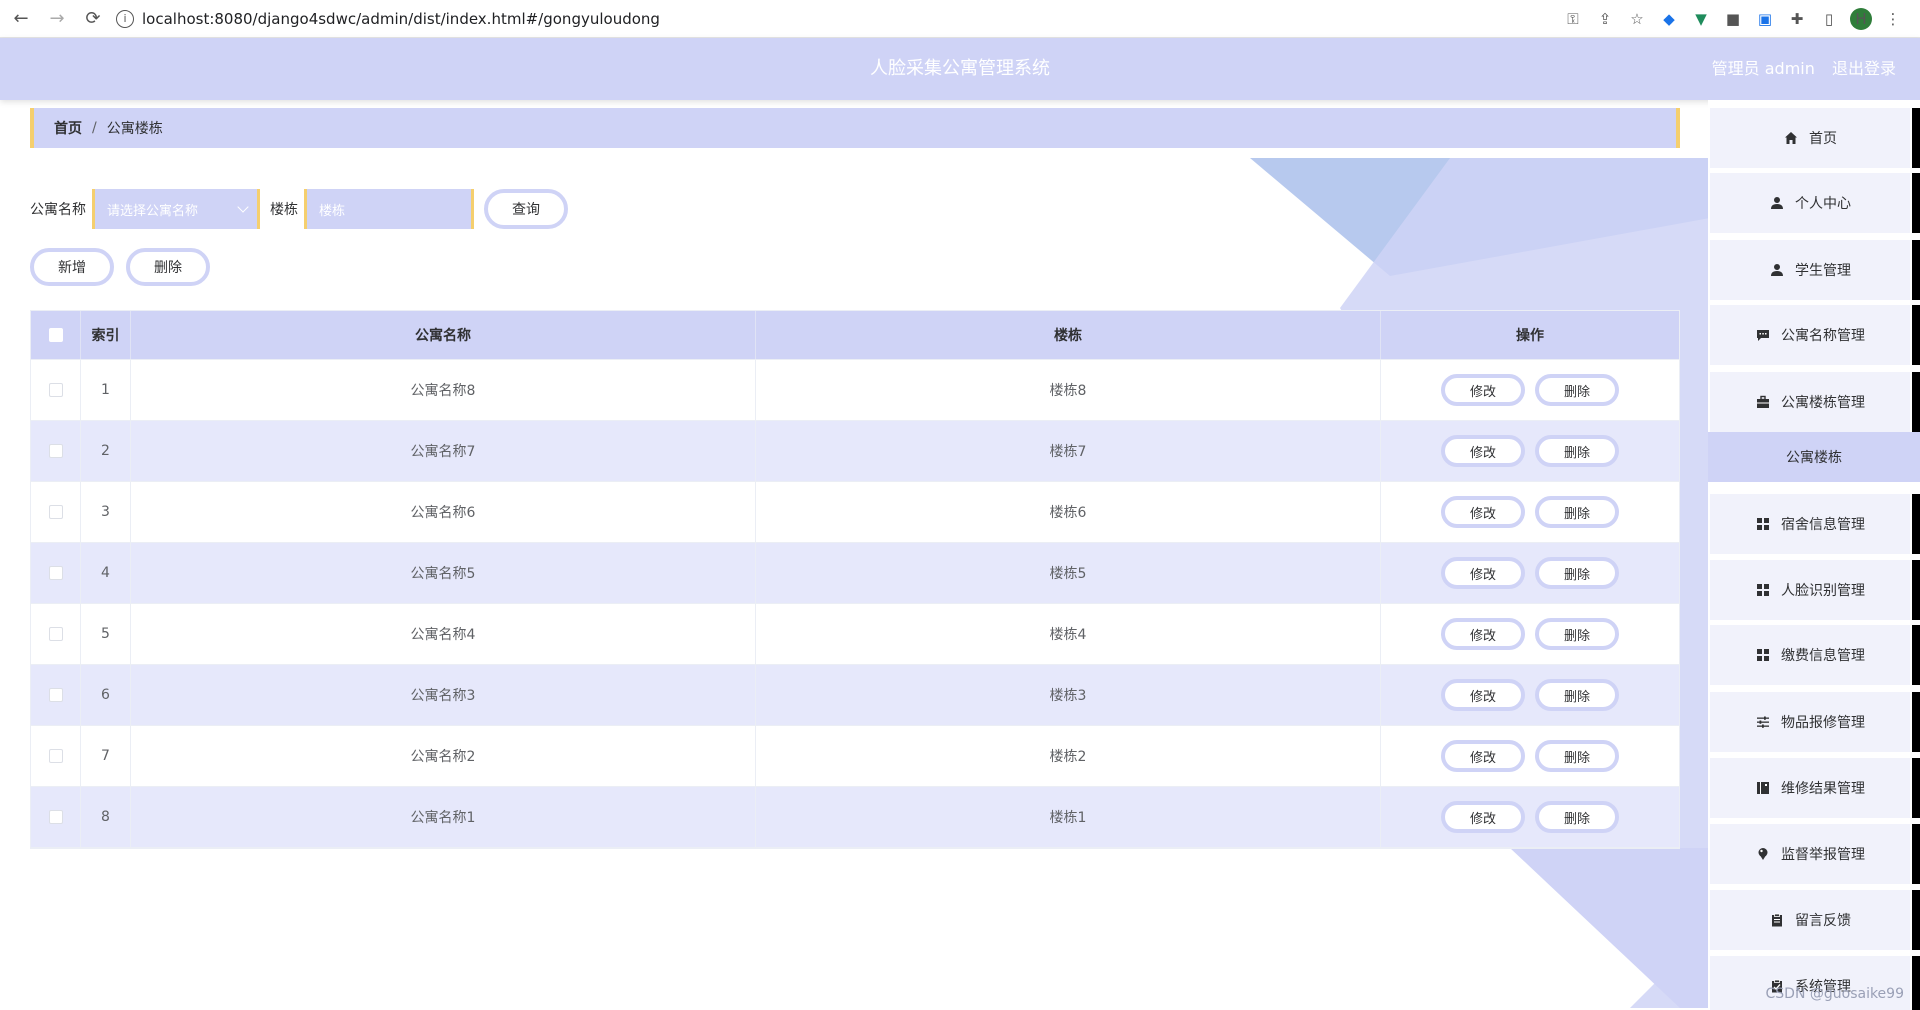  What do you see at coordinates (1797, 19) in the screenshot?
I see `puzzle-icon: ✚` at bounding box center [1797, 19].